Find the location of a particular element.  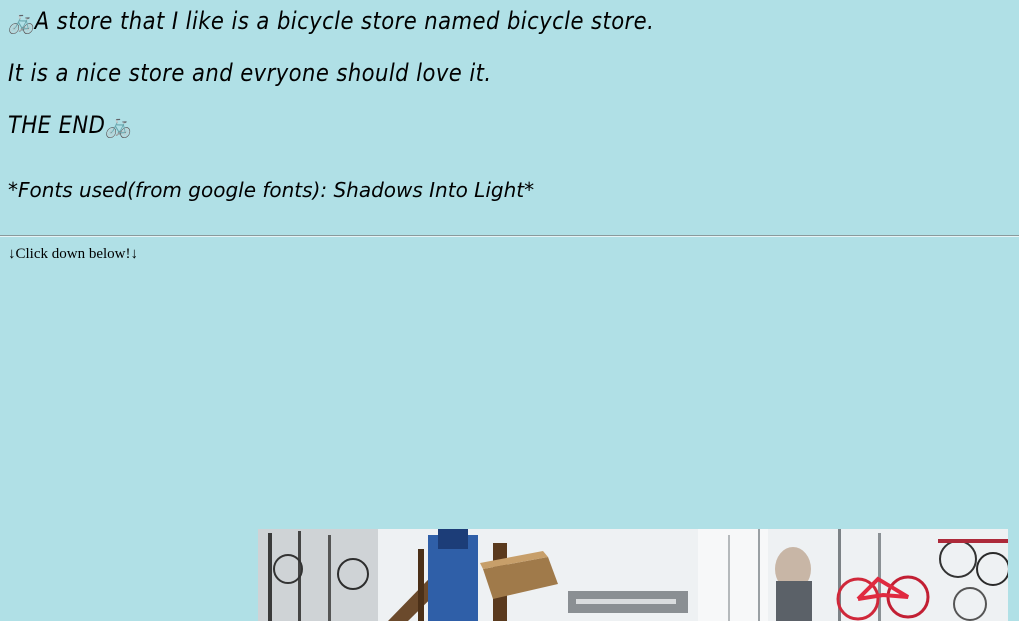

click-prompt: ↓Click down below!↓ is located at coordinates (73, 254).